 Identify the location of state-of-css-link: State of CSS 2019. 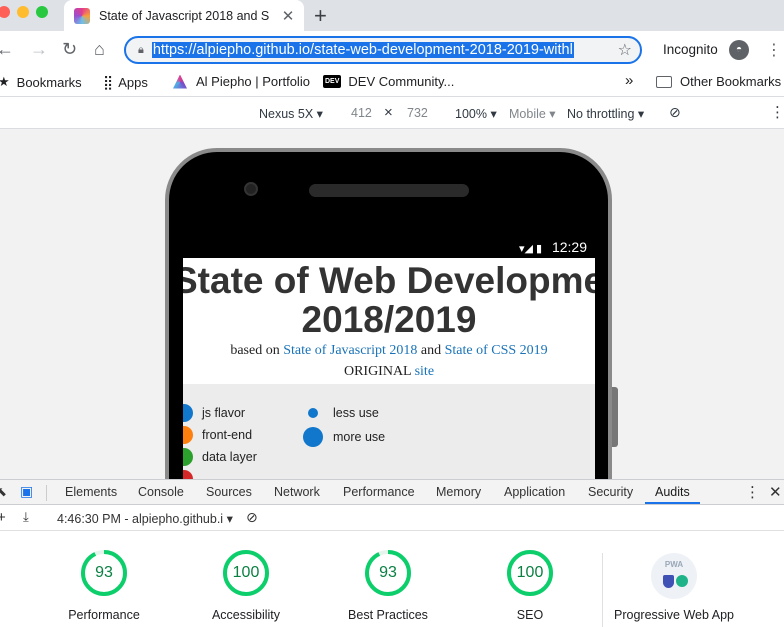
(496, 350).